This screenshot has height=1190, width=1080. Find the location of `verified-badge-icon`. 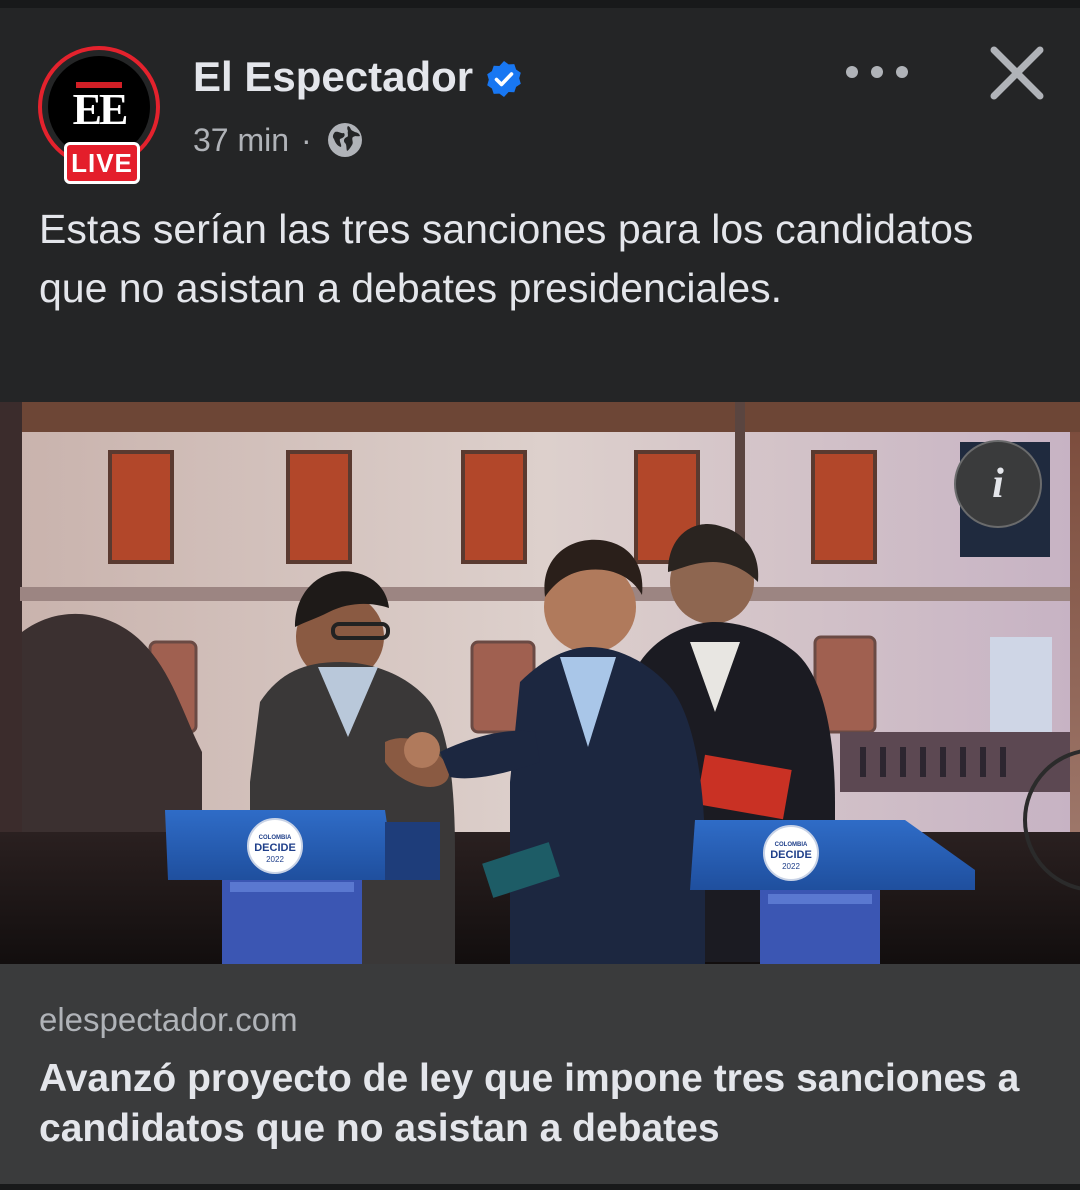

verified-badge-icon is located at coordinates (504, 79).